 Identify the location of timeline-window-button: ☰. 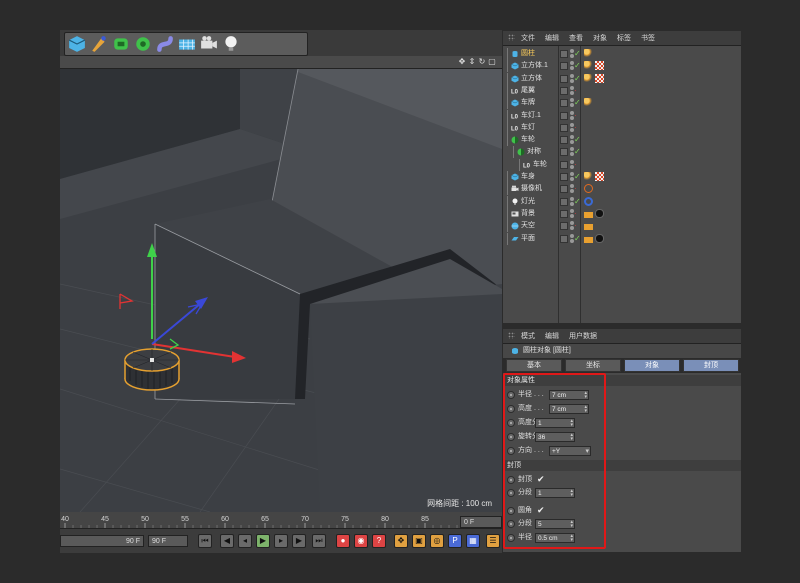
(493, 541).